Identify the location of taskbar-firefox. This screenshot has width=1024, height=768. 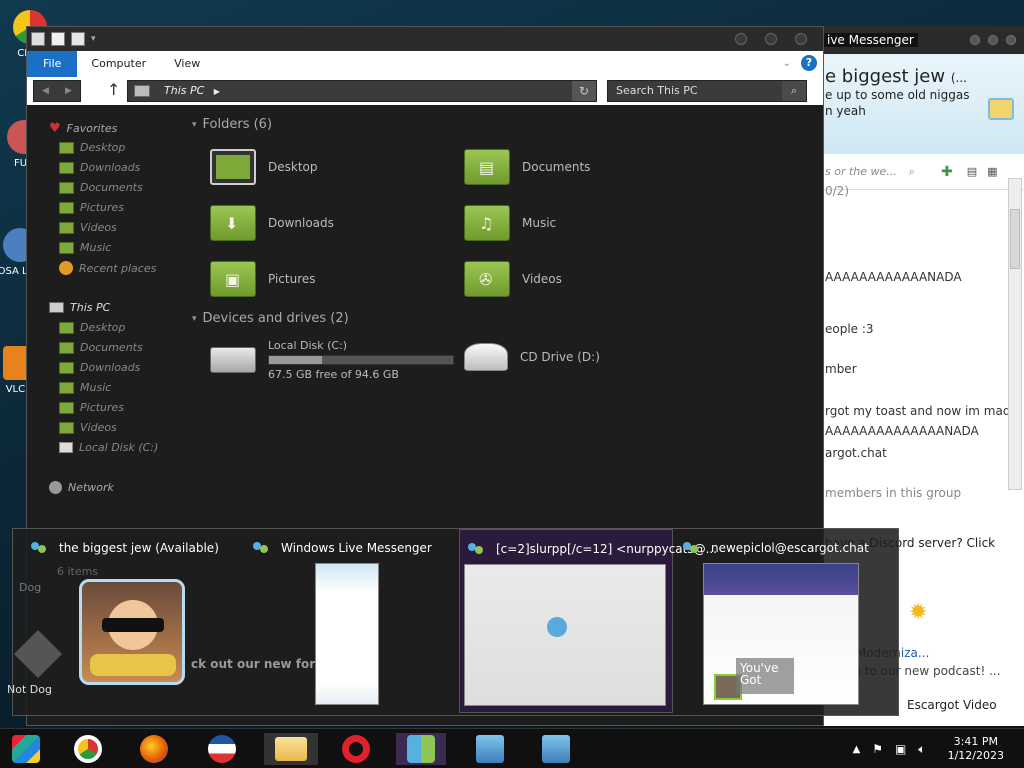
(154, 749).